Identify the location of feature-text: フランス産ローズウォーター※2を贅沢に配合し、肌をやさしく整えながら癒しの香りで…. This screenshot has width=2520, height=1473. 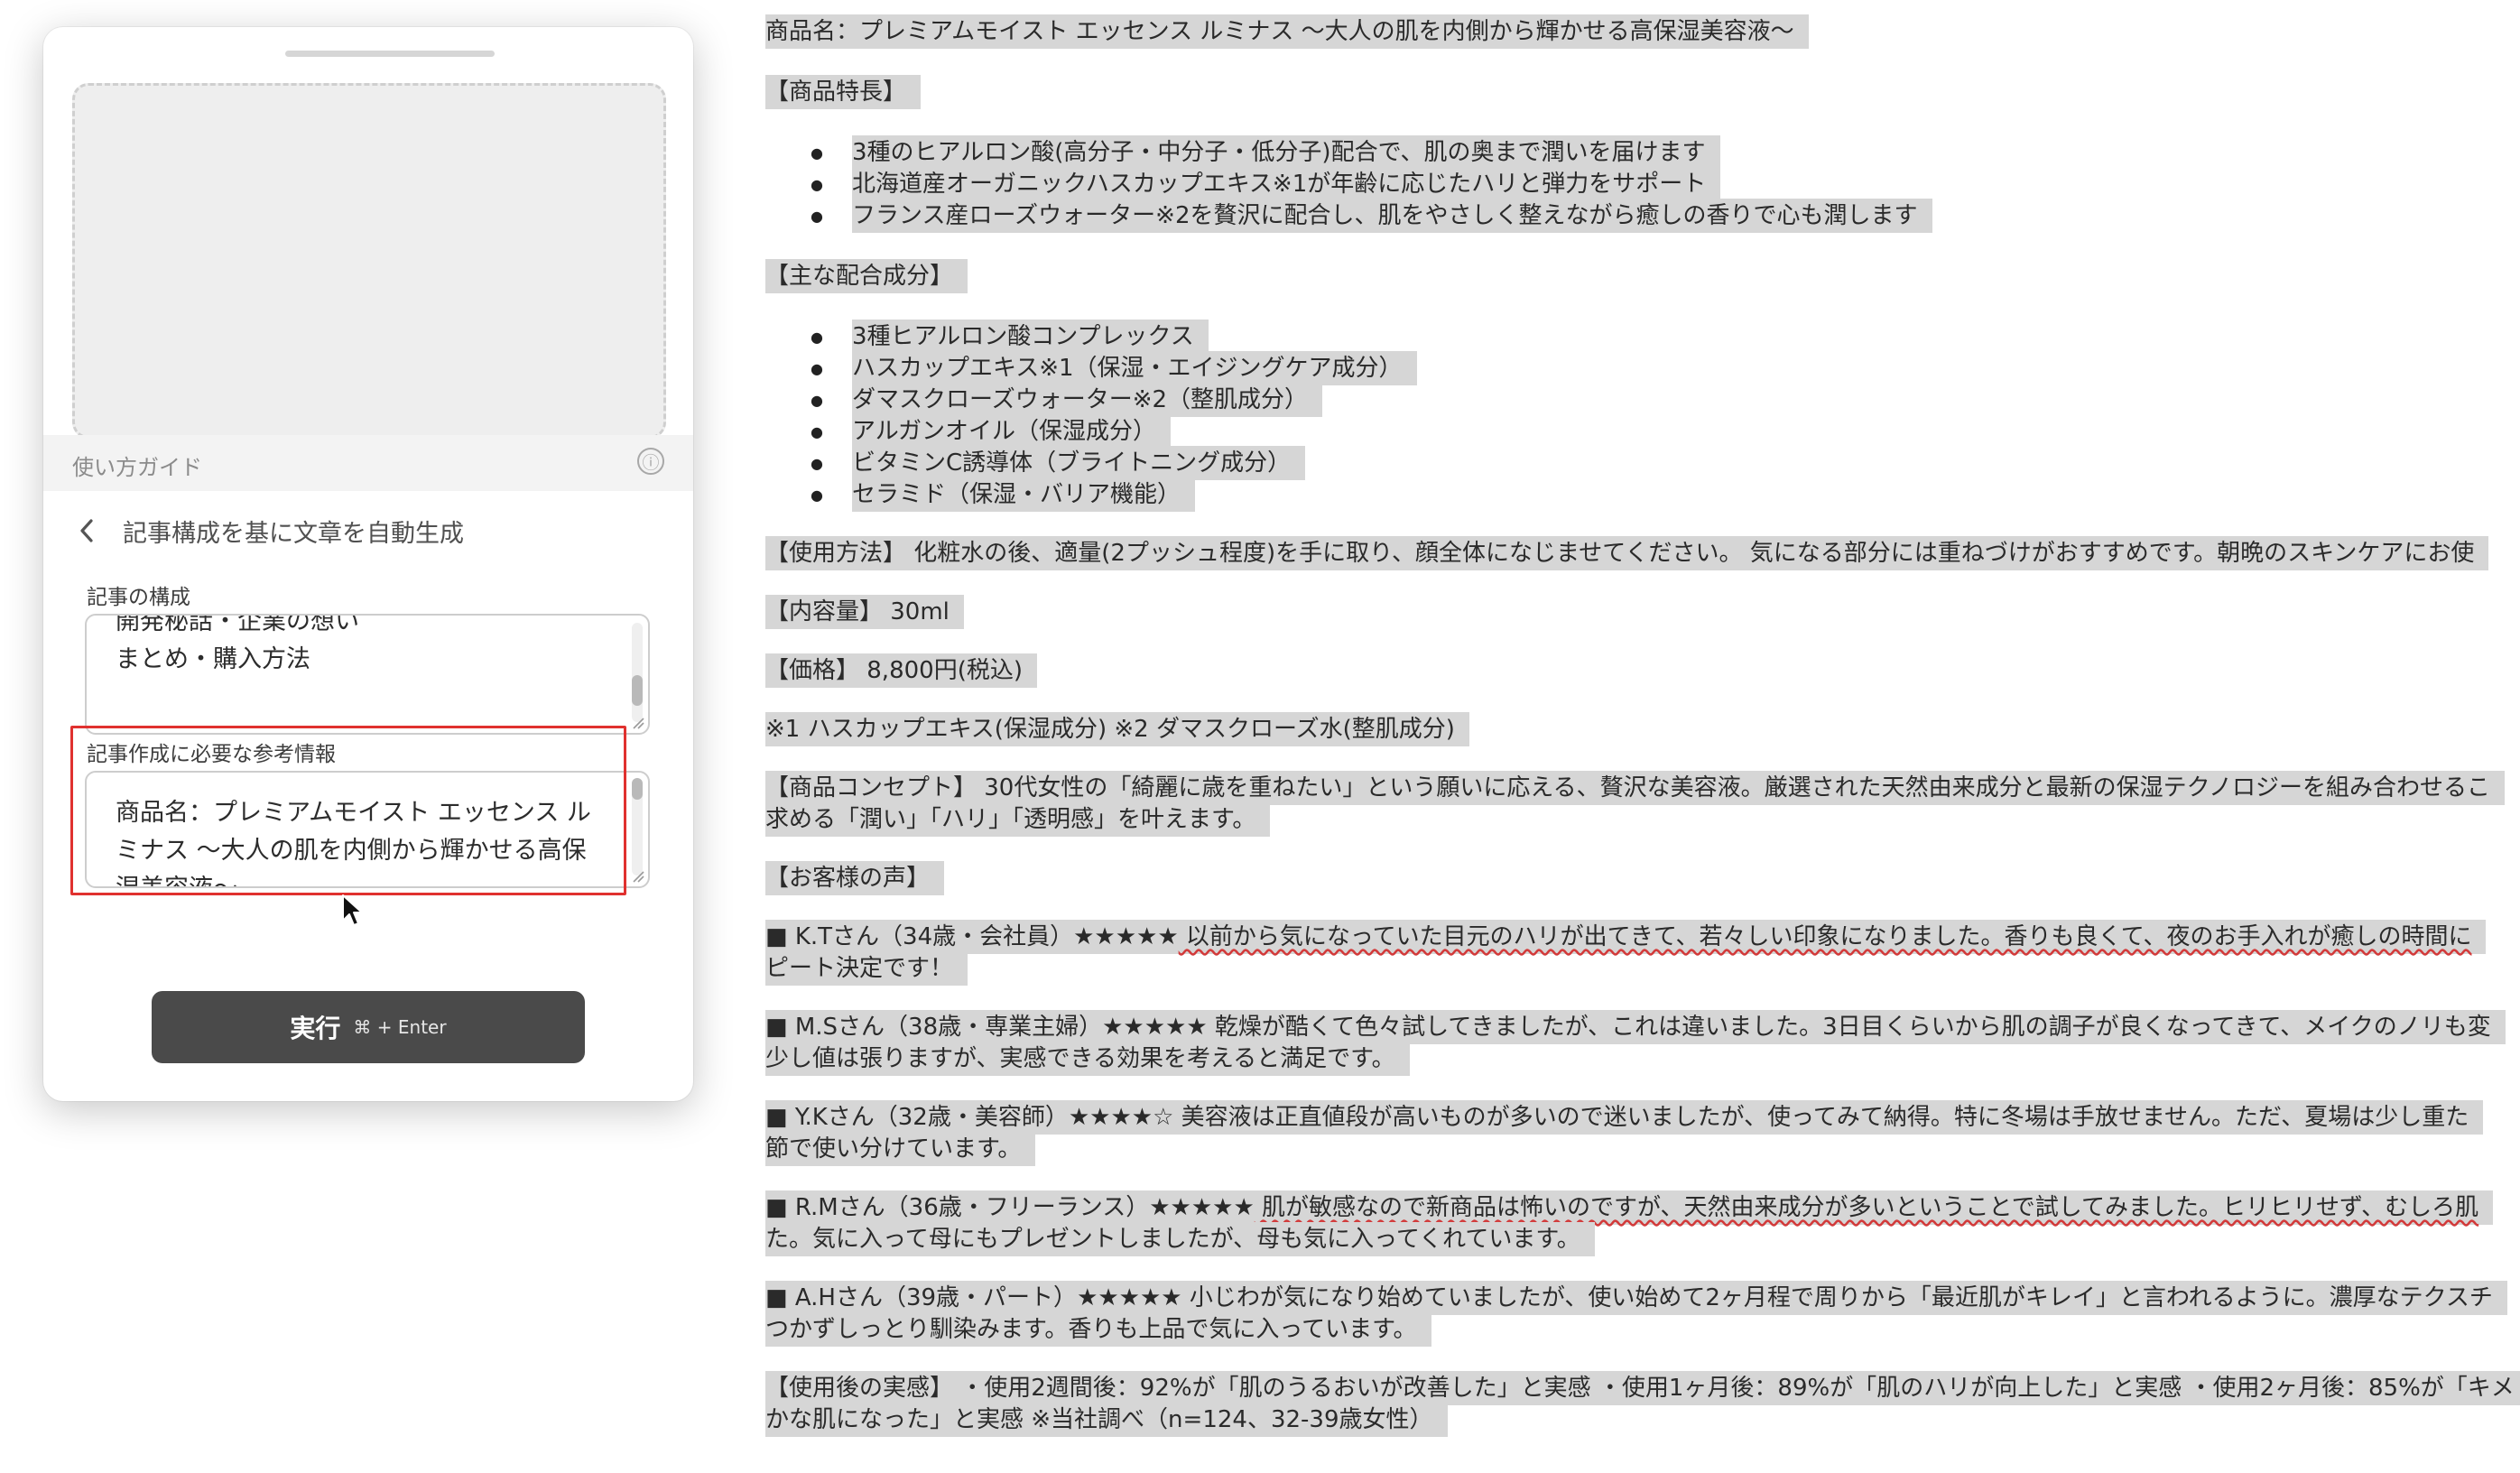
(1392, 216).